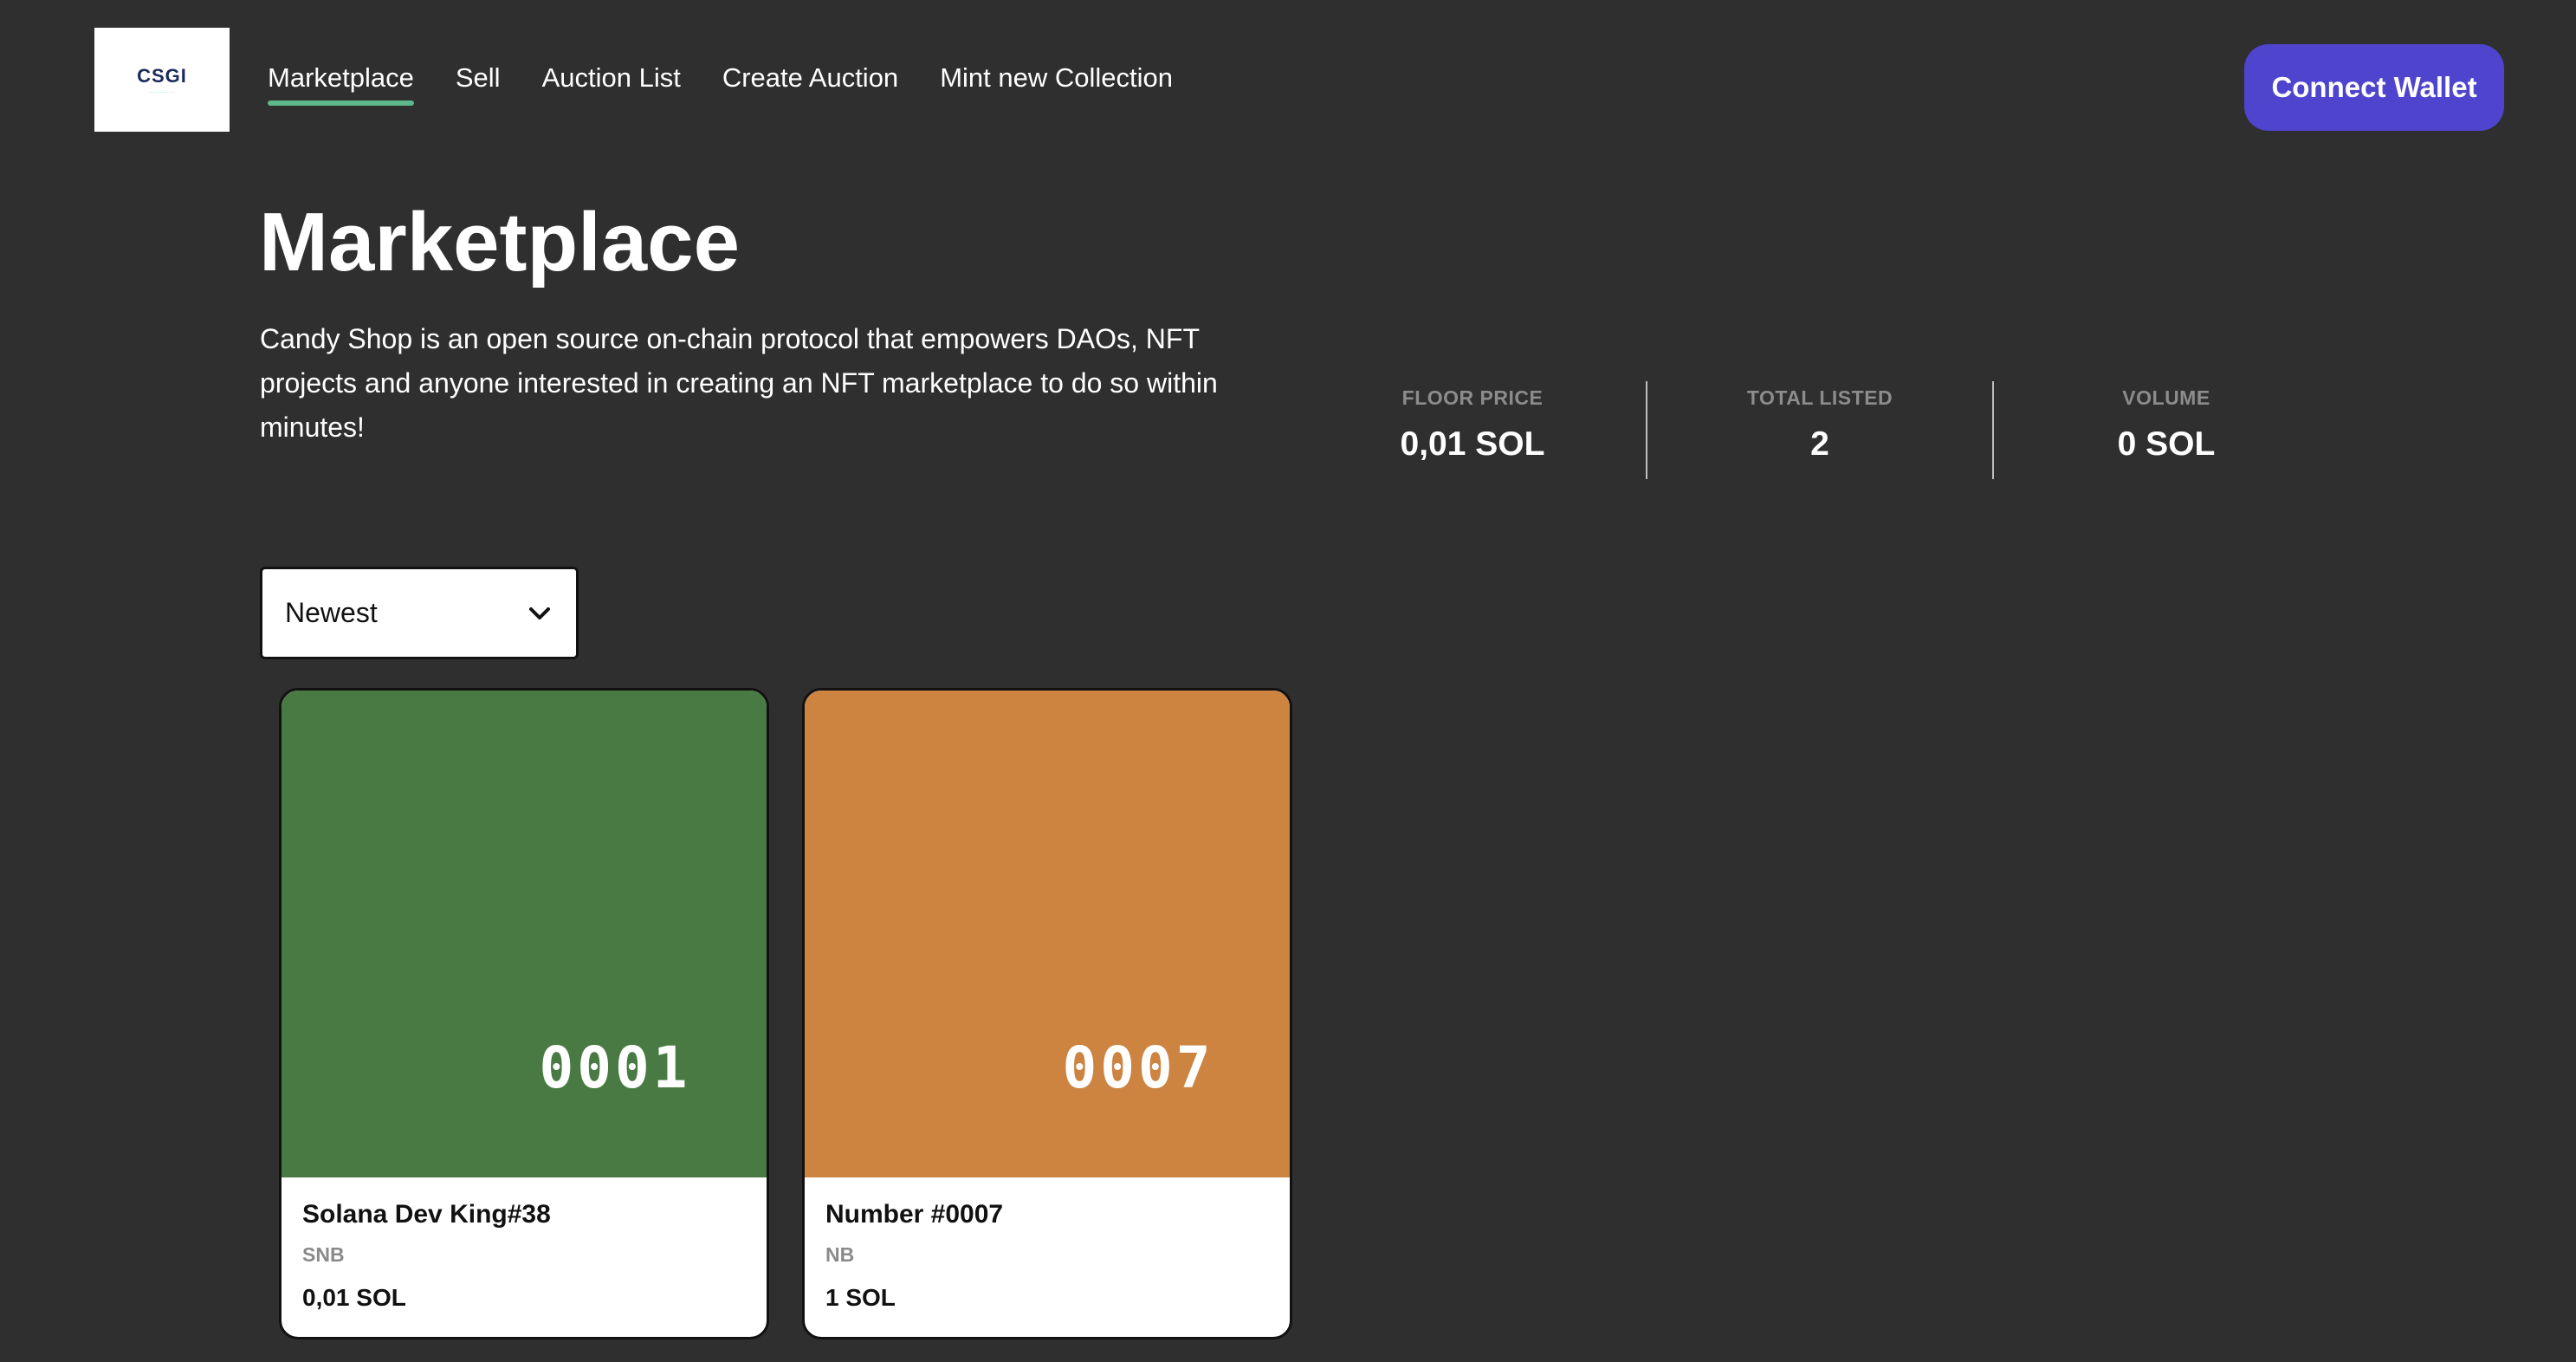 This screenshot has width=2576, height=1362. What do you see at coordinates (1819, 398) in the screenshot?
I see `stat-label: TOTAL LISTED` at bounding box center [1819, 398].